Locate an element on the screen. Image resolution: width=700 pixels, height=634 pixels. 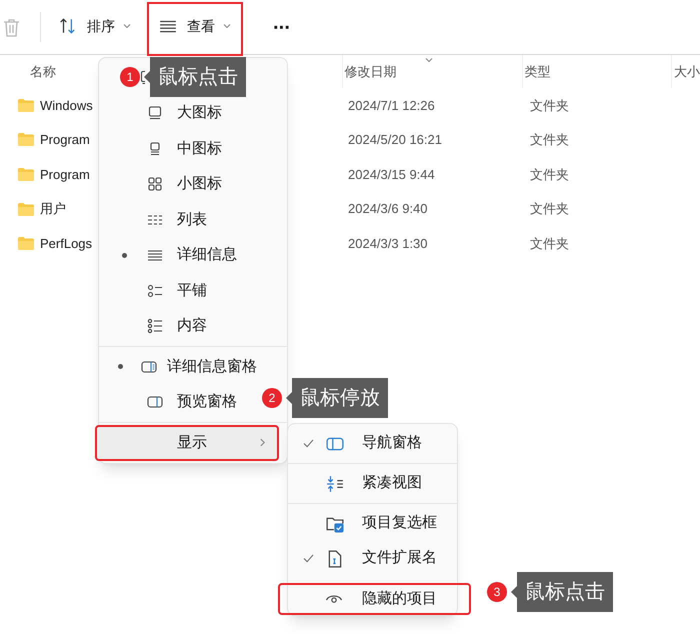
file-name: 用户 is located at coordinates (53, 209).